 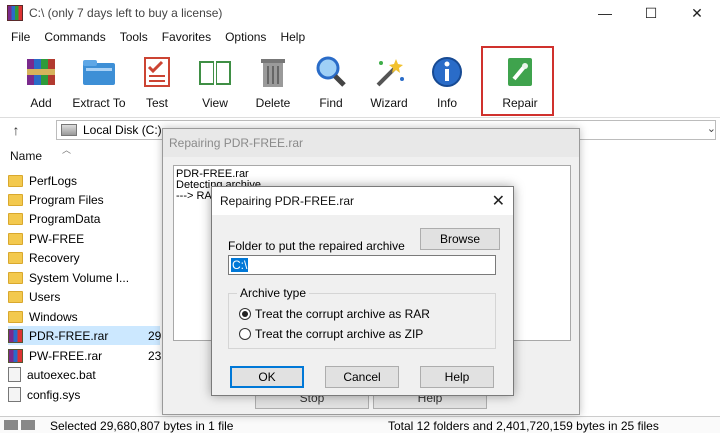 What do you see at coordinates (498, 201) in the screenshot?
I see `close-icon: ✕` at bounding box center [498, 201].